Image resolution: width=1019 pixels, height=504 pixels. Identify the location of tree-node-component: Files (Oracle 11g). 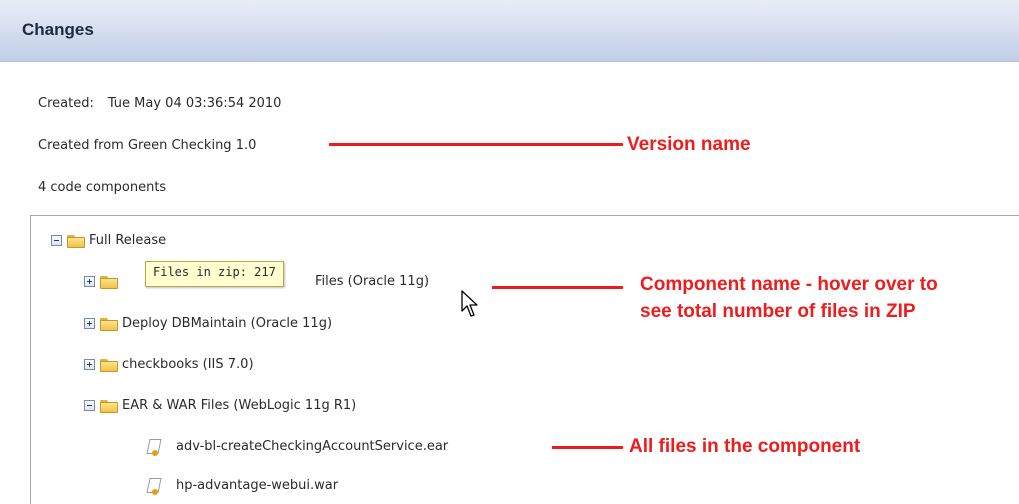
(284, 282).